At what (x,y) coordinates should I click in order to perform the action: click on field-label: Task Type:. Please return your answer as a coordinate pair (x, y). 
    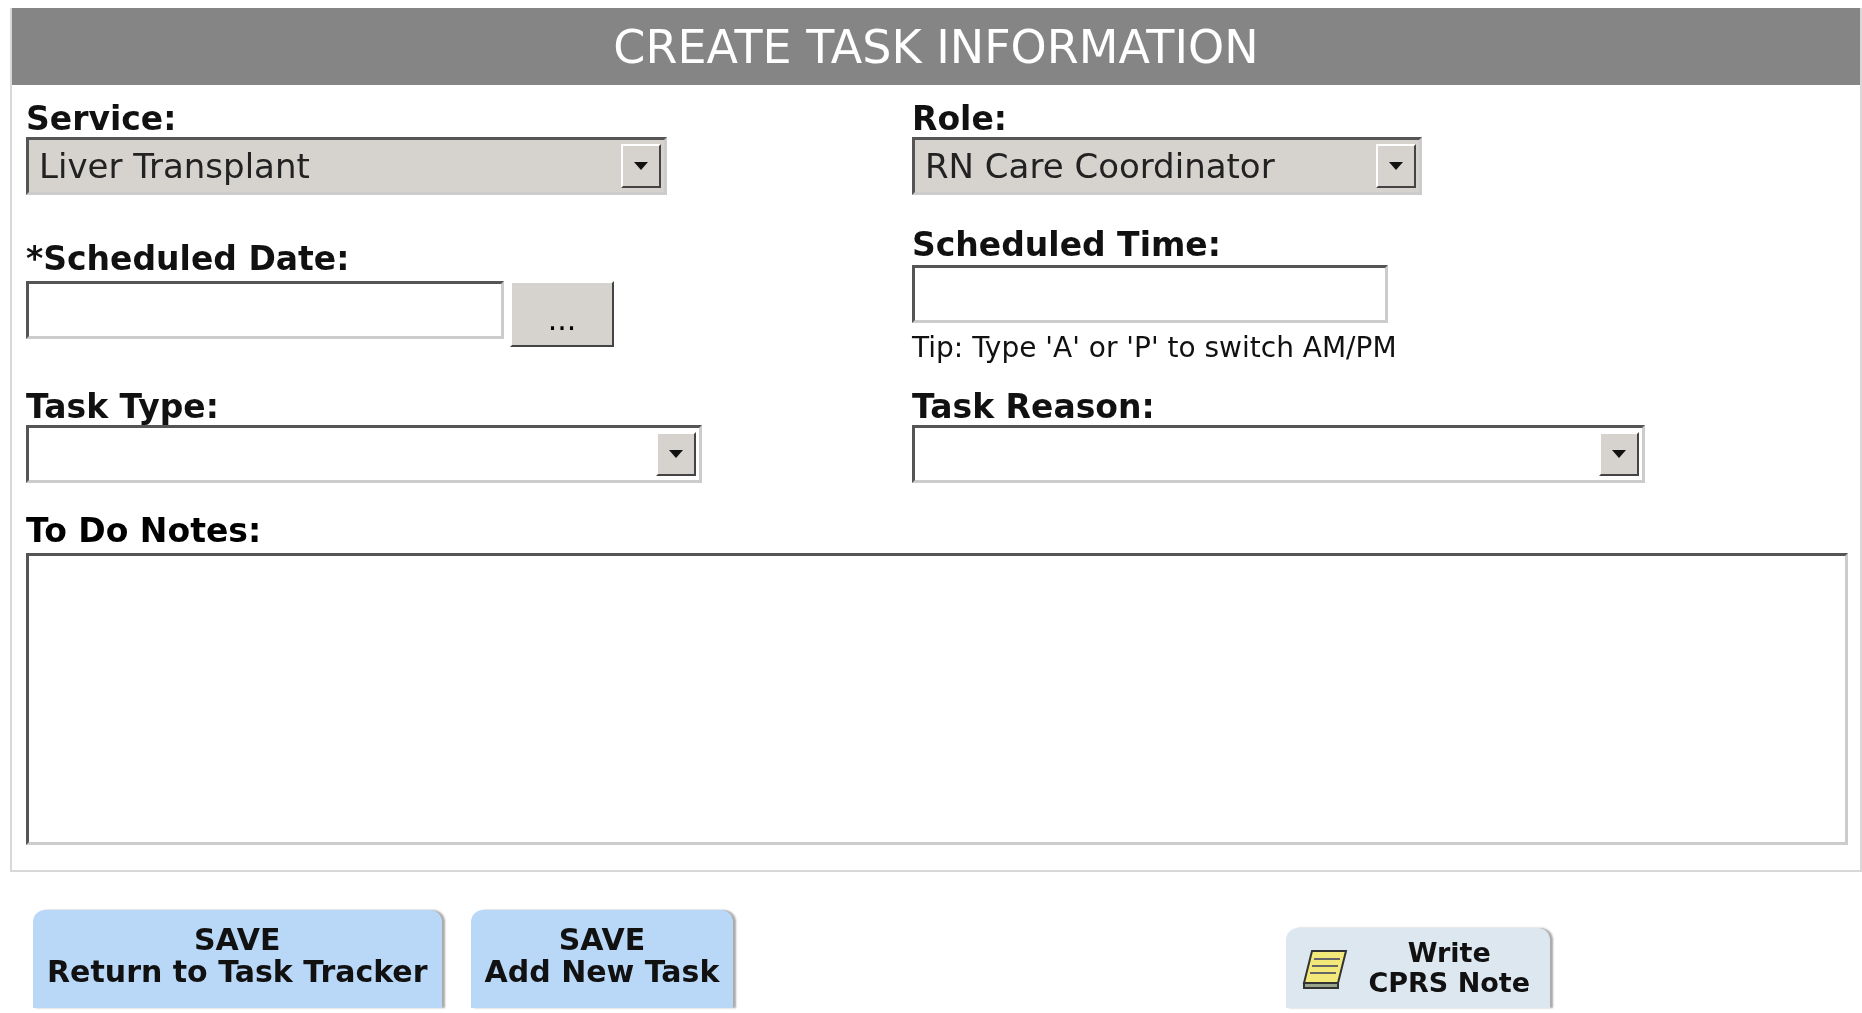
    Looking at the image, I should click on (122, 407).